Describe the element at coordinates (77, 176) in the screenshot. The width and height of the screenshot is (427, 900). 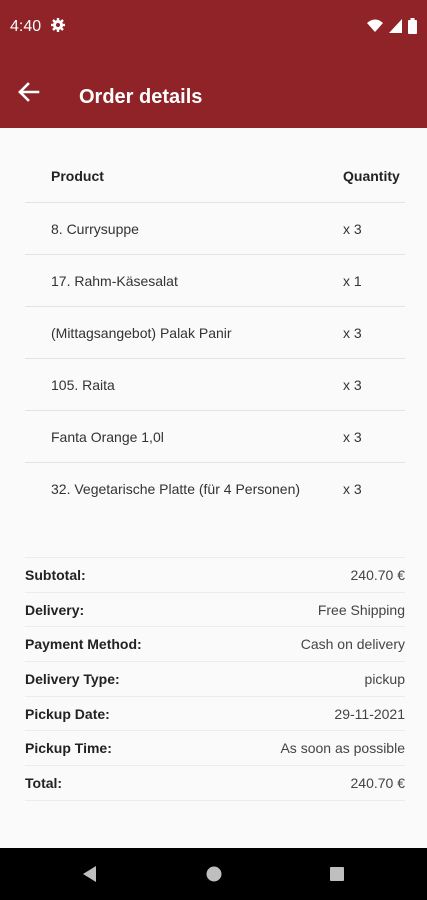
I see `product-column-header: Product` at that location.